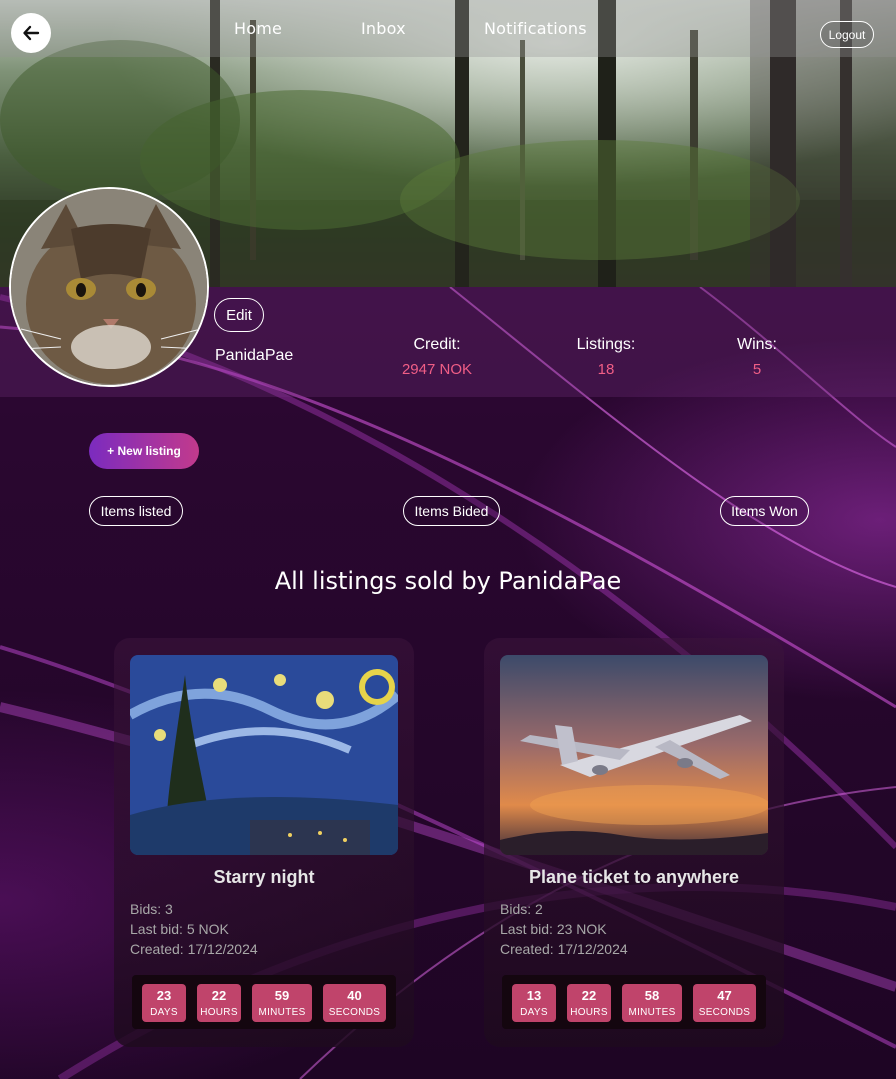 Image resolution: width=896 pixels, height=1079 pixels. Describe the element at coordinates (606, 357) in the screenshot. I see `stat-listings: Listings: 18` at that location.